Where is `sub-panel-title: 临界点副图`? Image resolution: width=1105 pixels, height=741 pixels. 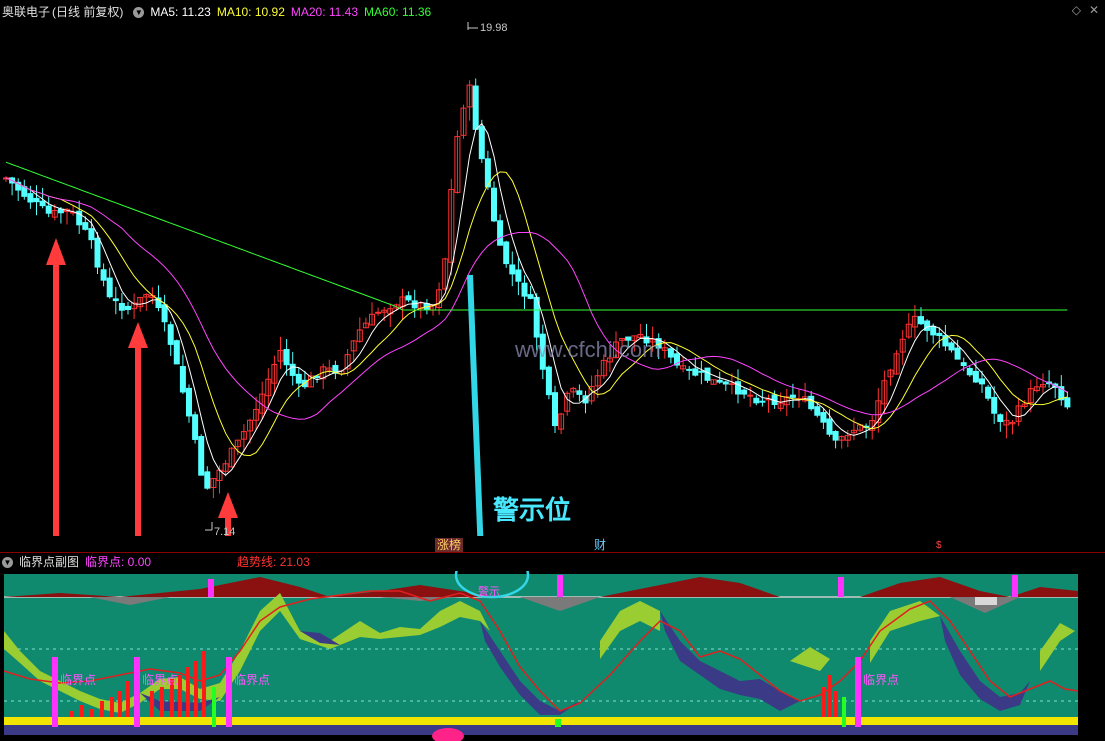 sub-panel-title: 临界点副图 is located at coordinates (49, 562).